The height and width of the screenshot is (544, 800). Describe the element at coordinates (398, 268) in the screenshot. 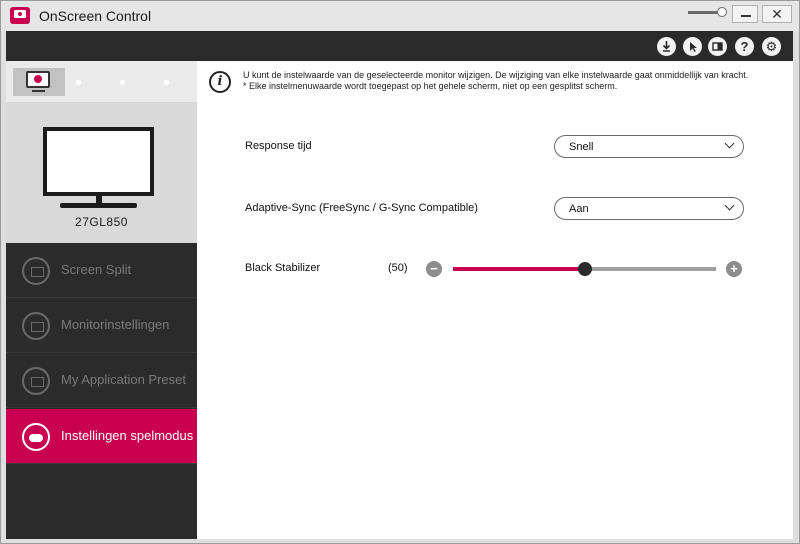

I see `black-stabilizer-value: (50)` at that location.